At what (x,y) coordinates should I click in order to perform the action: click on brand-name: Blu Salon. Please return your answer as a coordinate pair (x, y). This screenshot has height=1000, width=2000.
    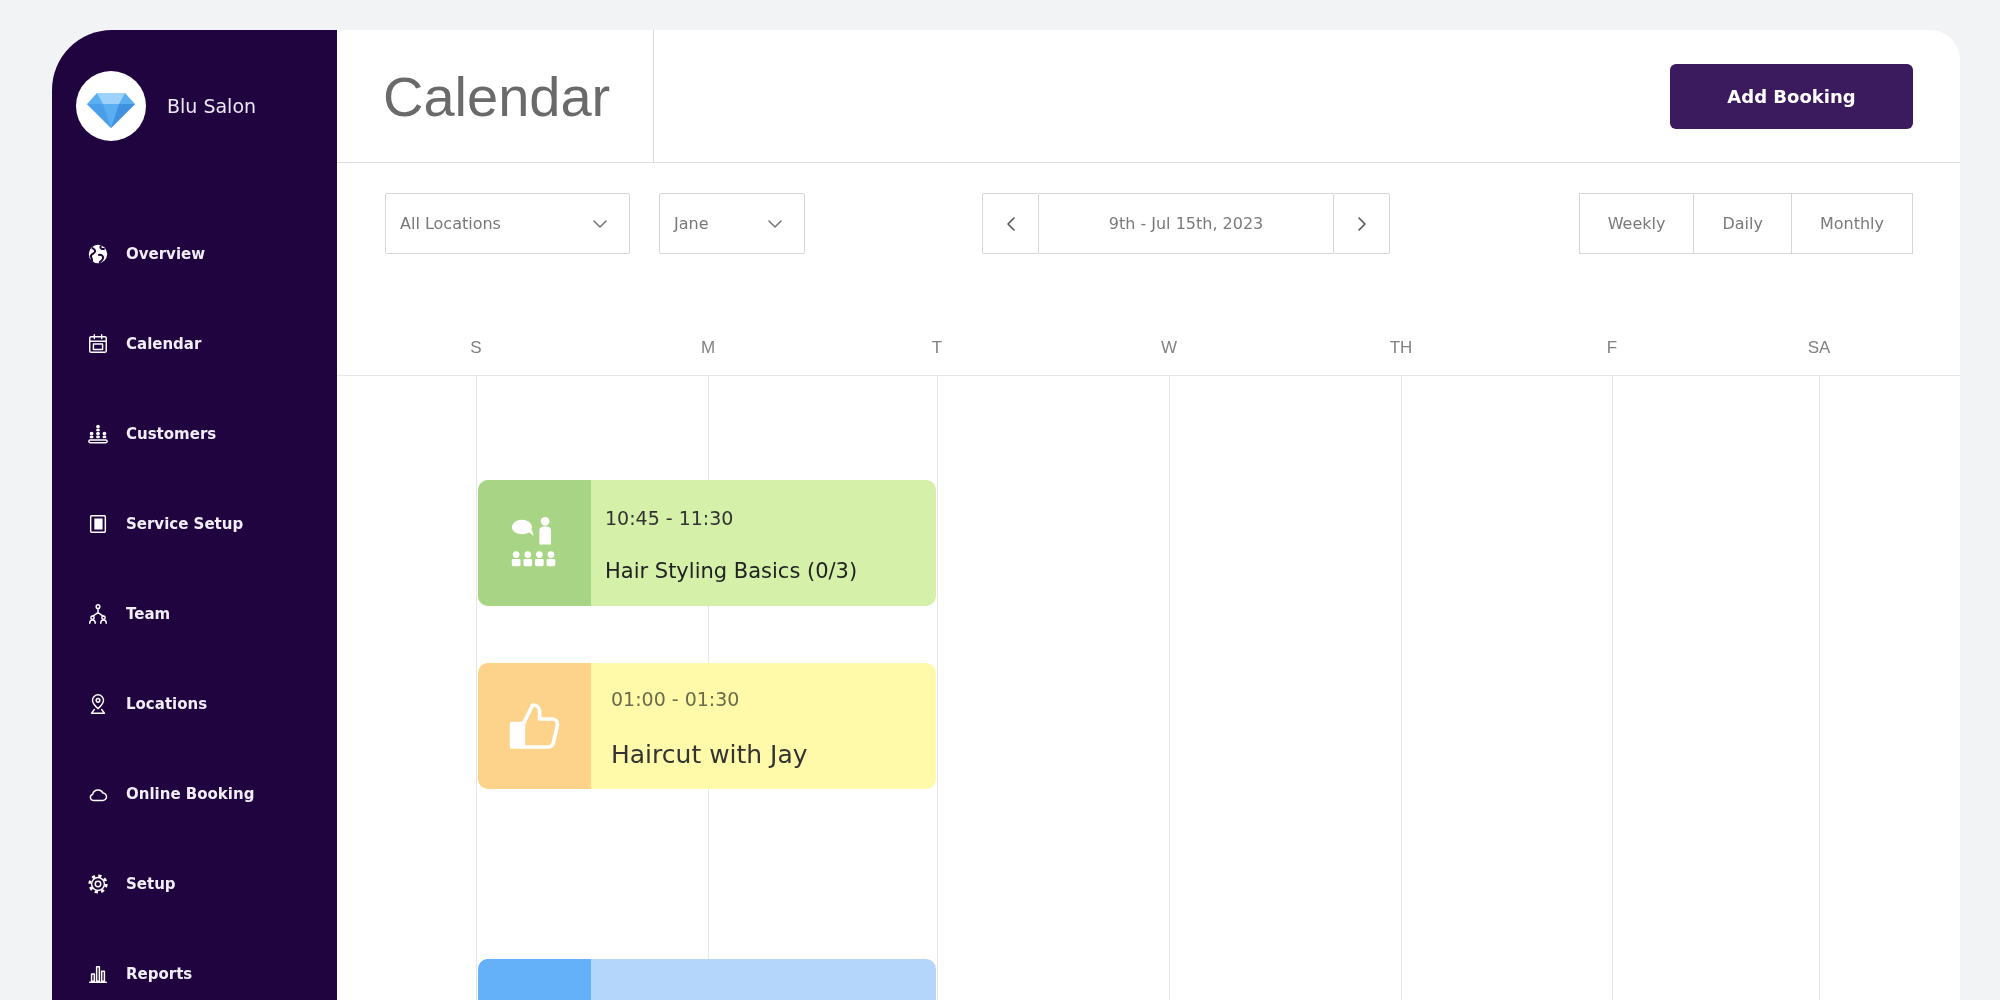
    Looking at the image, I should click on (212, 106).